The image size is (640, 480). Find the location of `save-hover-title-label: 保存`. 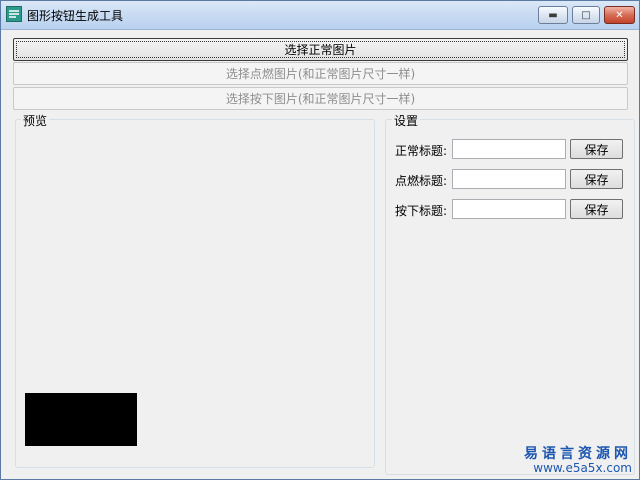

save-hover-title-label: 保存 is located at coordinates (596, 179).